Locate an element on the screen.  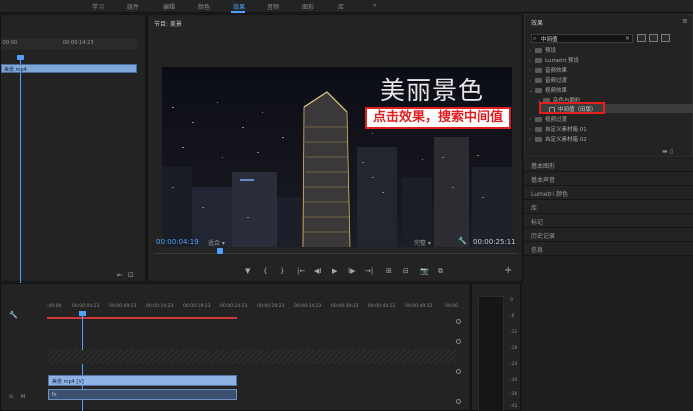
audio-clip: fx is located at coordinates (142, 394).